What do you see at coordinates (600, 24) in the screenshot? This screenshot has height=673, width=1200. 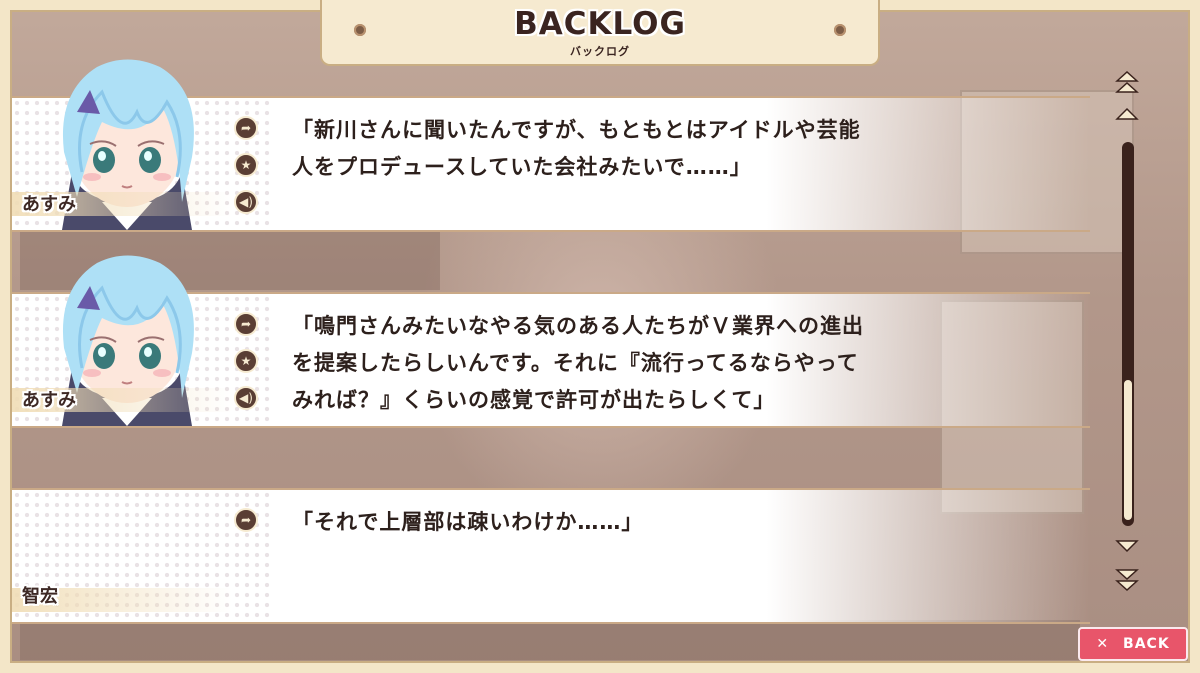 I see `page-title: BACKLOG` at bounding box center [600, 24].